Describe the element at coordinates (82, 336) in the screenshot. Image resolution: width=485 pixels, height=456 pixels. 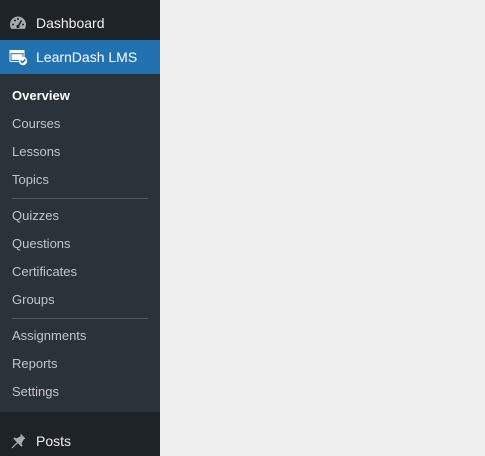
I see `submenu-item-assignments: Assignments` at that location.